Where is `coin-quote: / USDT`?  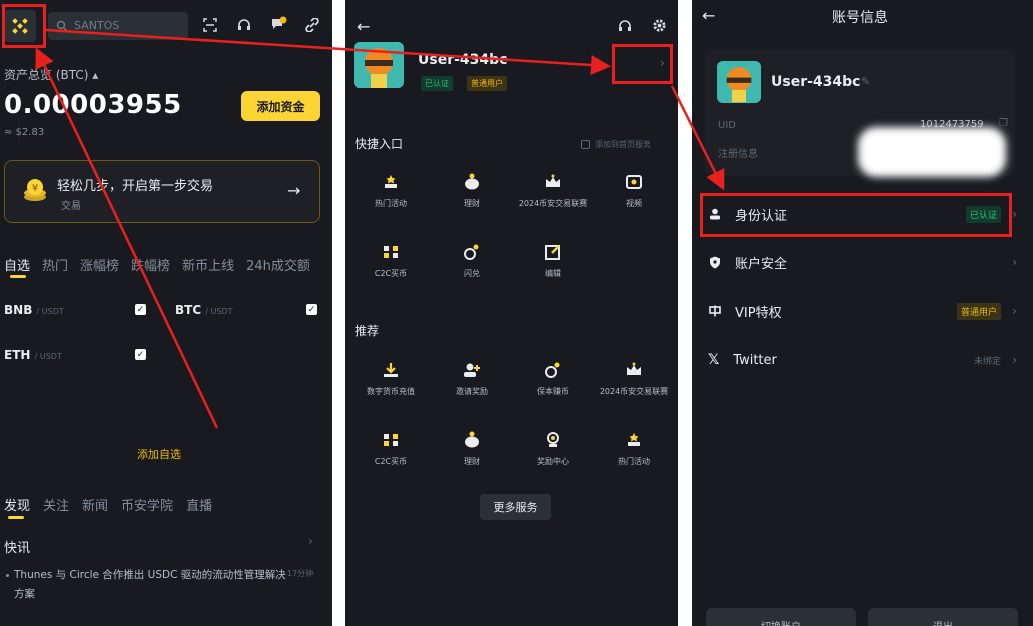 coin-quote: / USDT is located at coordinates (219, 311).